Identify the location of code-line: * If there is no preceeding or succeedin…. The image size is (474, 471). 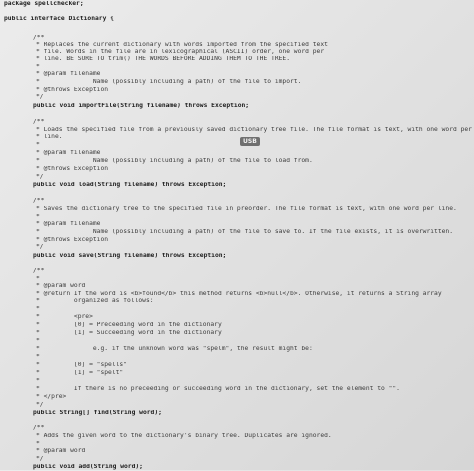
(218, 389).